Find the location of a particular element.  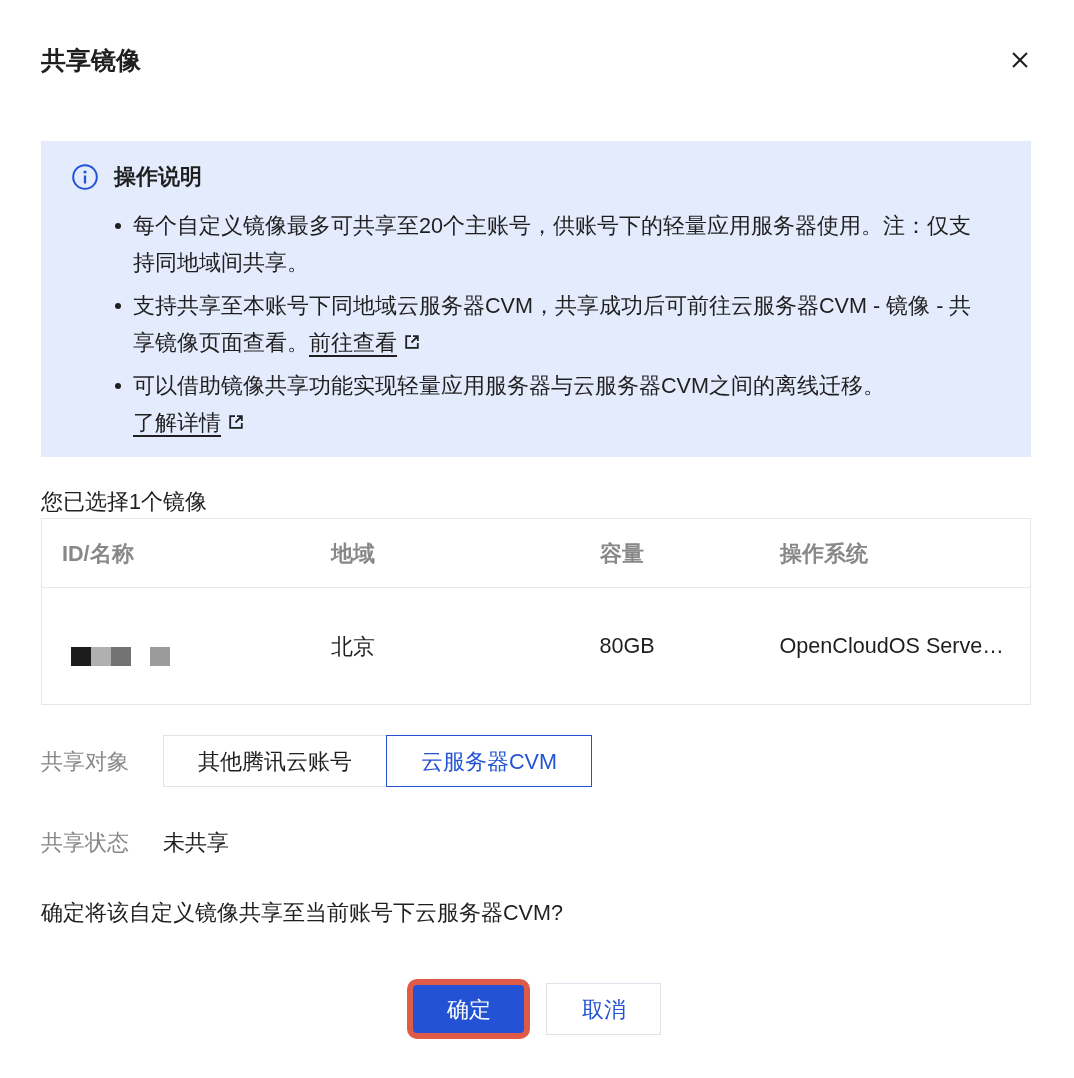

table-cell: 北京 is located at coordinates (445, 646).